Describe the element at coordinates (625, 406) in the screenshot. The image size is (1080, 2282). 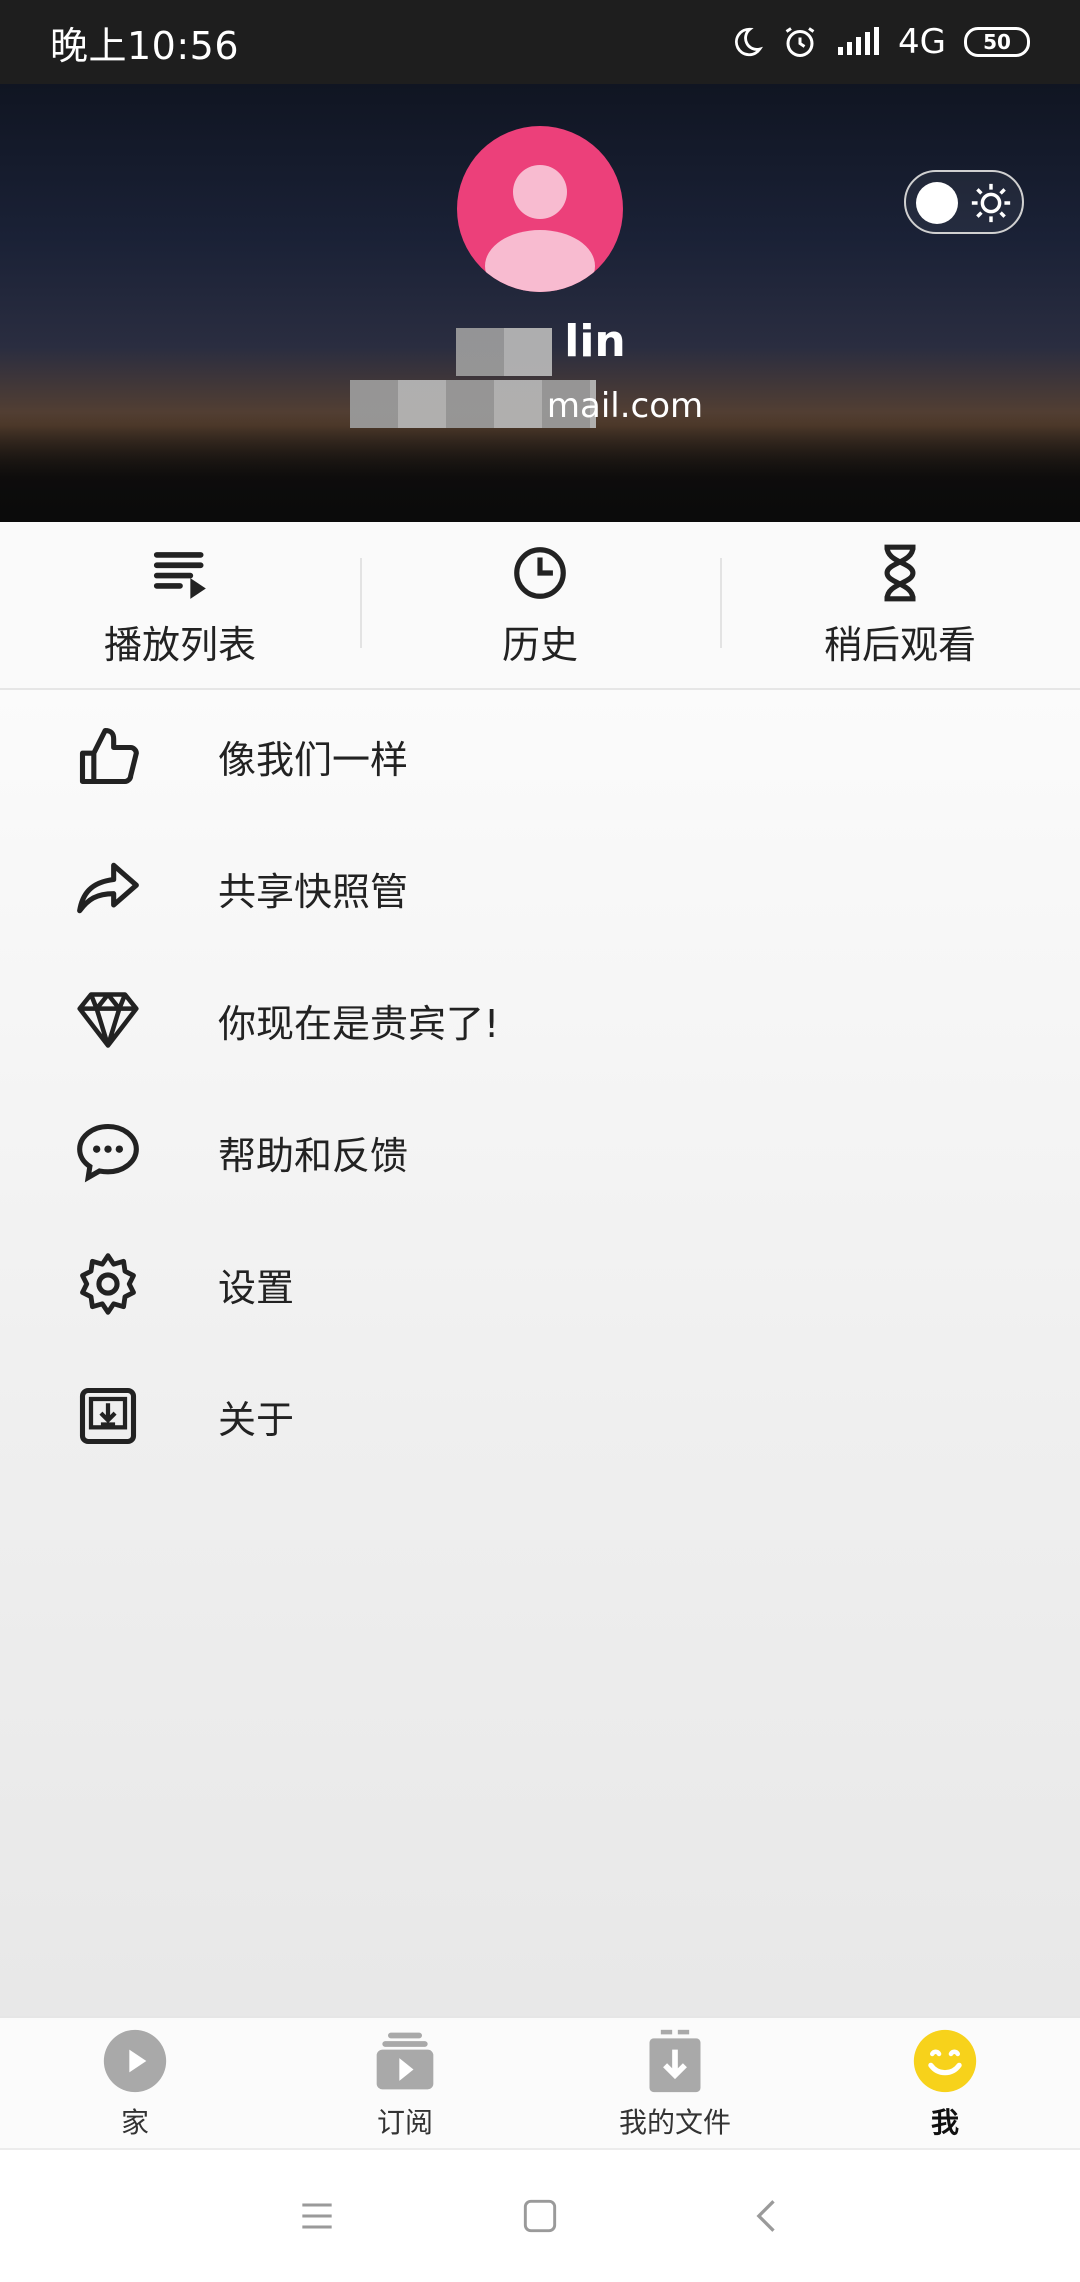
I see `profile-email: mail.com` at that location.